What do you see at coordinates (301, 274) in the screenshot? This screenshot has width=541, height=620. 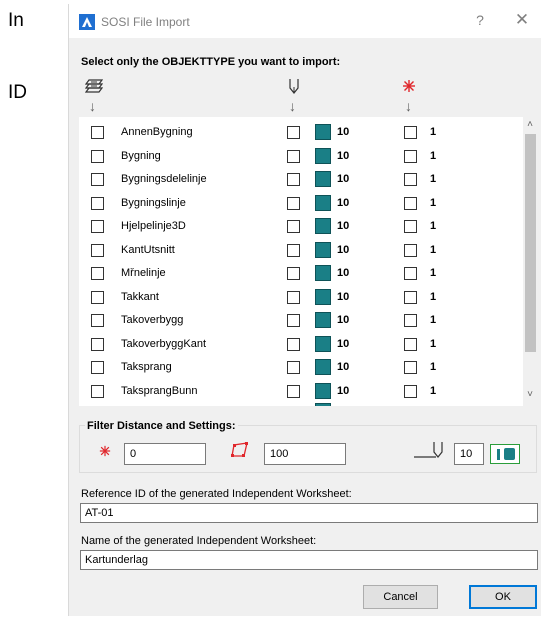 I see `list-item: Mřnelinje 10 1` at bounding box center [301, 274].